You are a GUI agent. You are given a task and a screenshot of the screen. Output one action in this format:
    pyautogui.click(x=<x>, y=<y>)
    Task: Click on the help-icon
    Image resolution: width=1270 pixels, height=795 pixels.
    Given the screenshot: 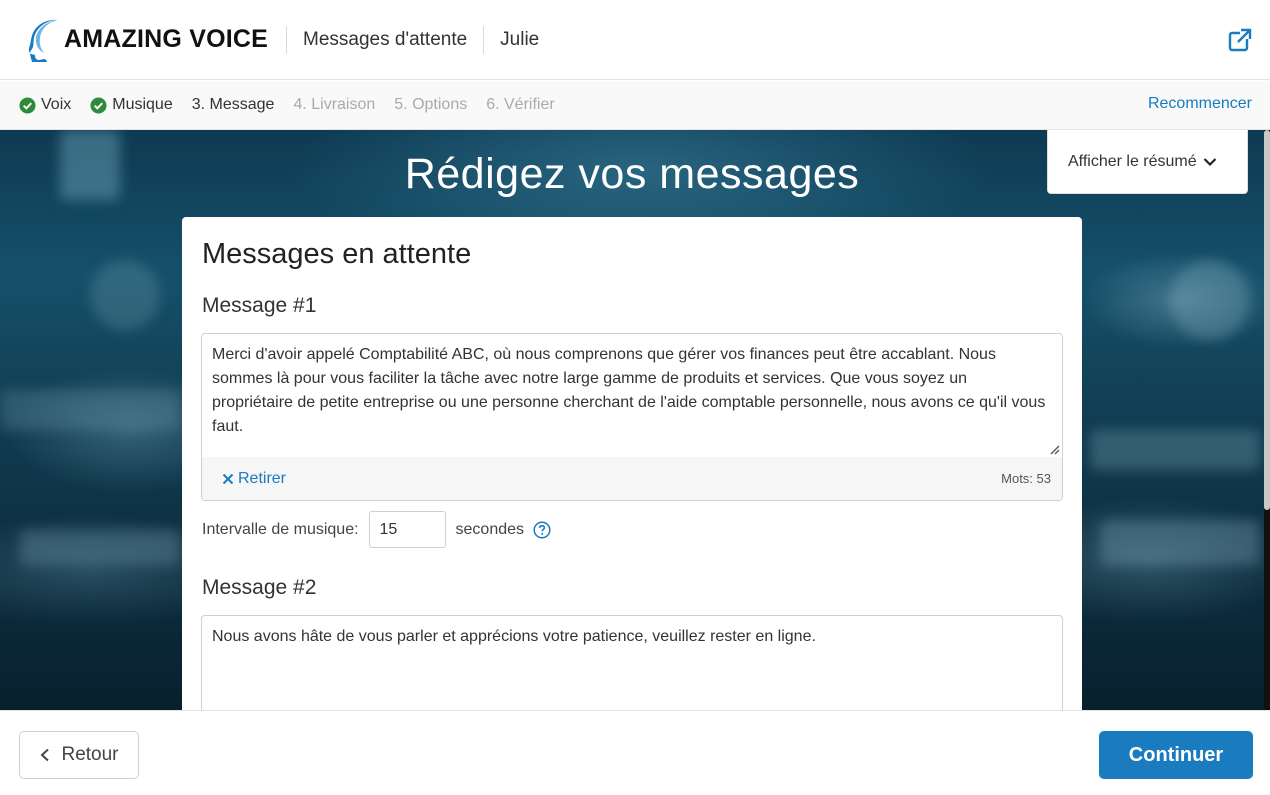 What is the action you would take?
    pyautogui.click(x=542, y=529)
    